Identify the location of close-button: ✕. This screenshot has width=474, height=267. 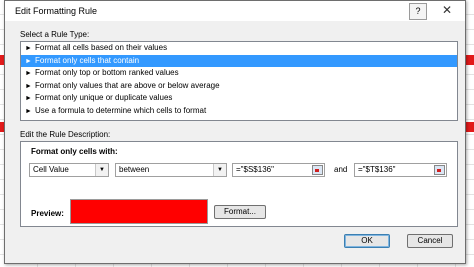
(447, 10).